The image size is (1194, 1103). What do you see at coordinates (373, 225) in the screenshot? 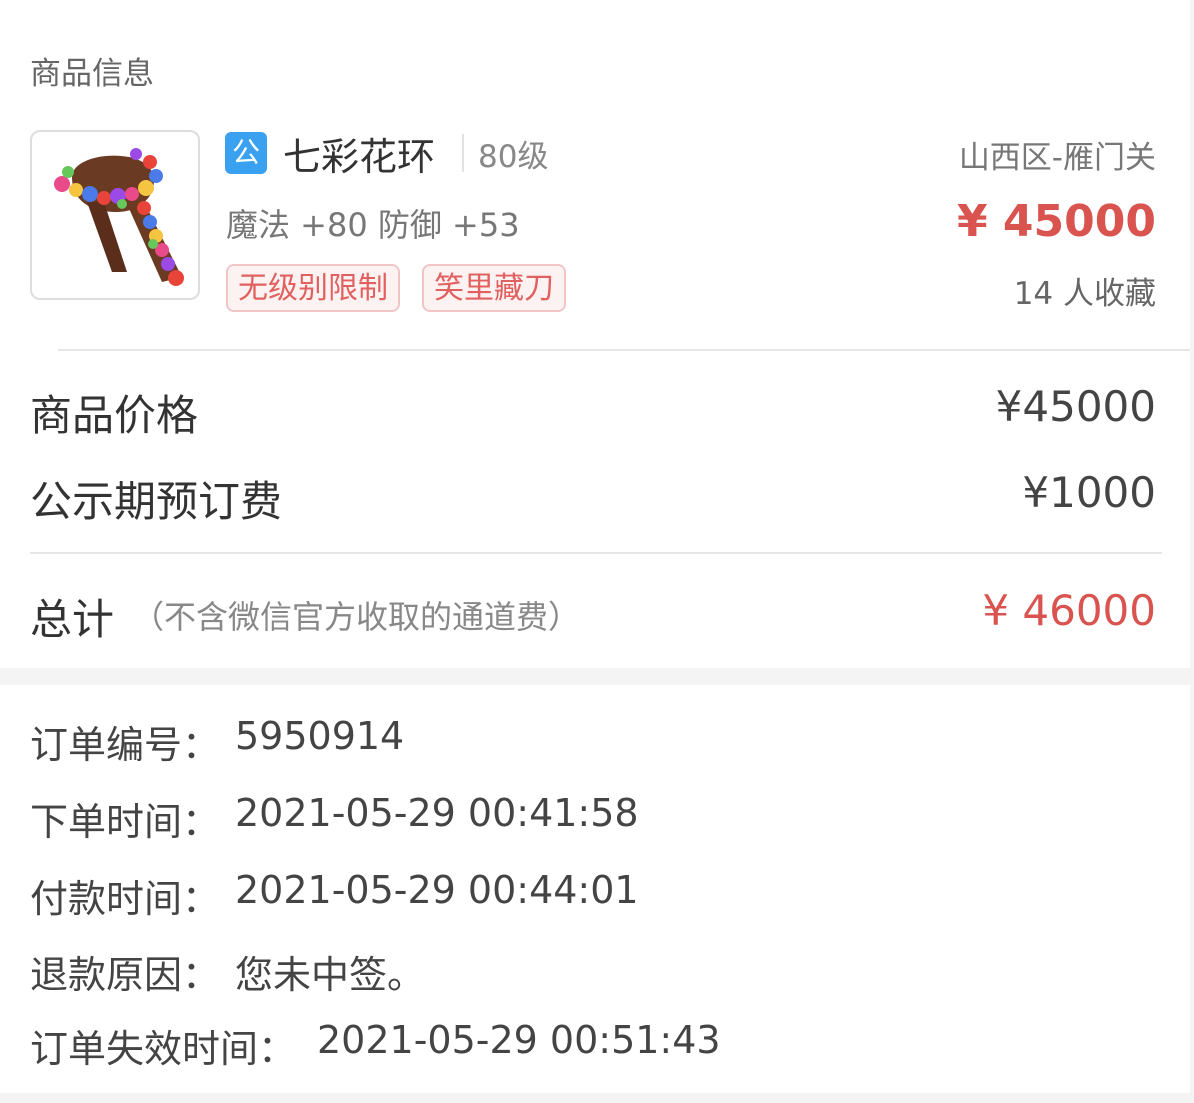
I see `item-stats: 魔法 +80 防御 +53` at bounding box center [373, 225].